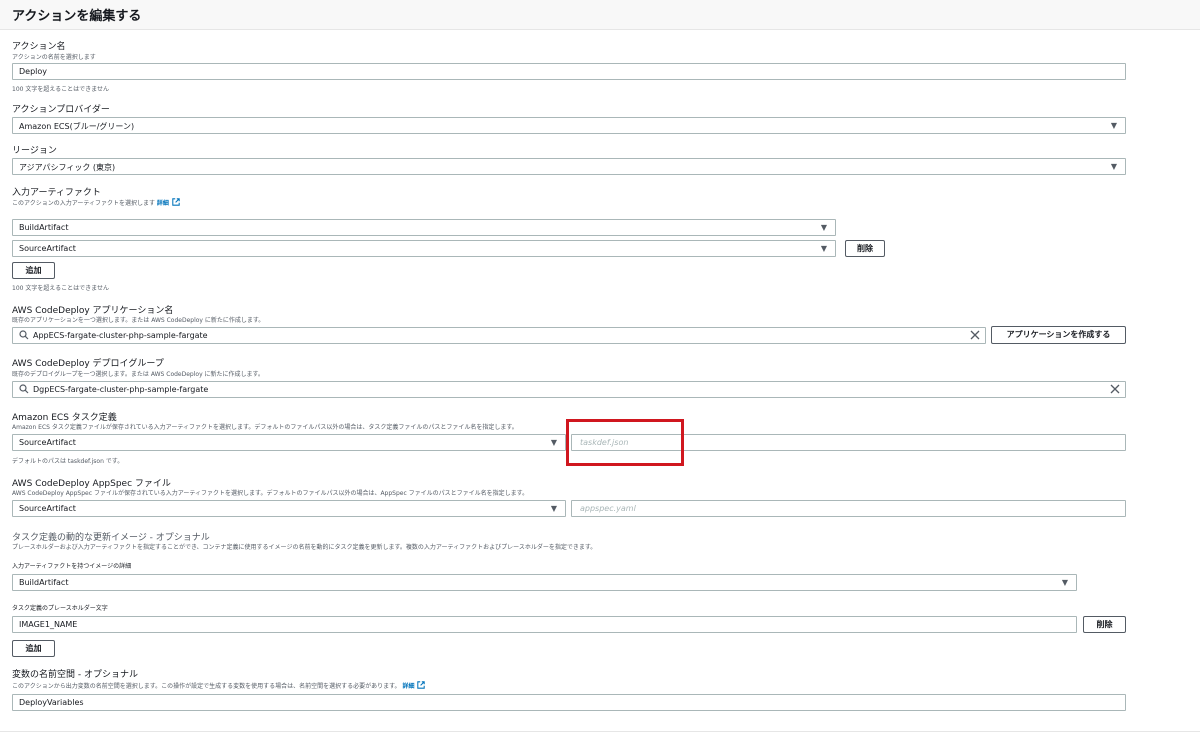 Image resolution: width=1200 pixels, height=739 pixels. What do you see at coordinates (77, 16) in the screenshot?
I see `page-title: アクションを編集する` at bounding box center [77, 16].